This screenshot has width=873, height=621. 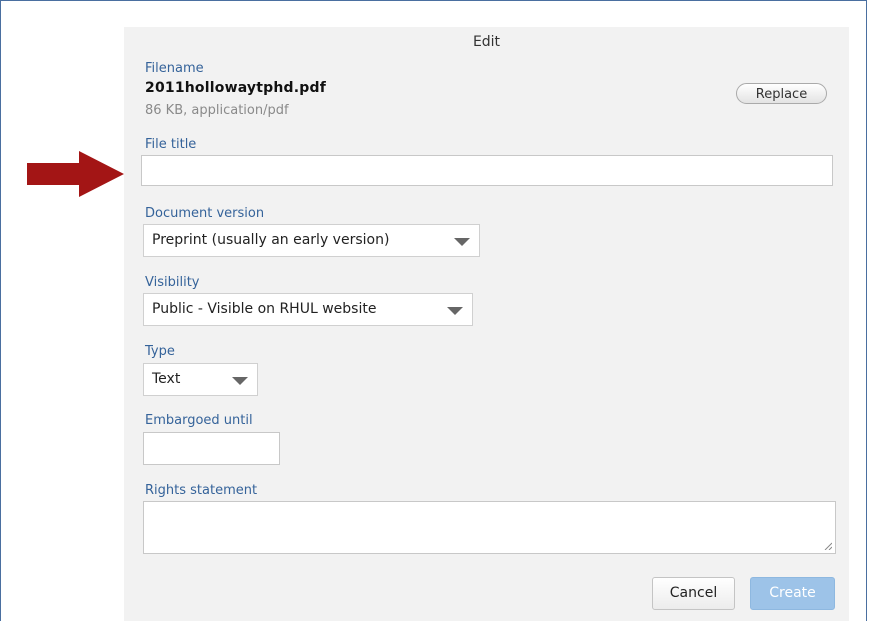 What do you see at coordinates (489, 527) in the screenshot?
I see `rights-statement-textarea` at bounding box center [489, 527].